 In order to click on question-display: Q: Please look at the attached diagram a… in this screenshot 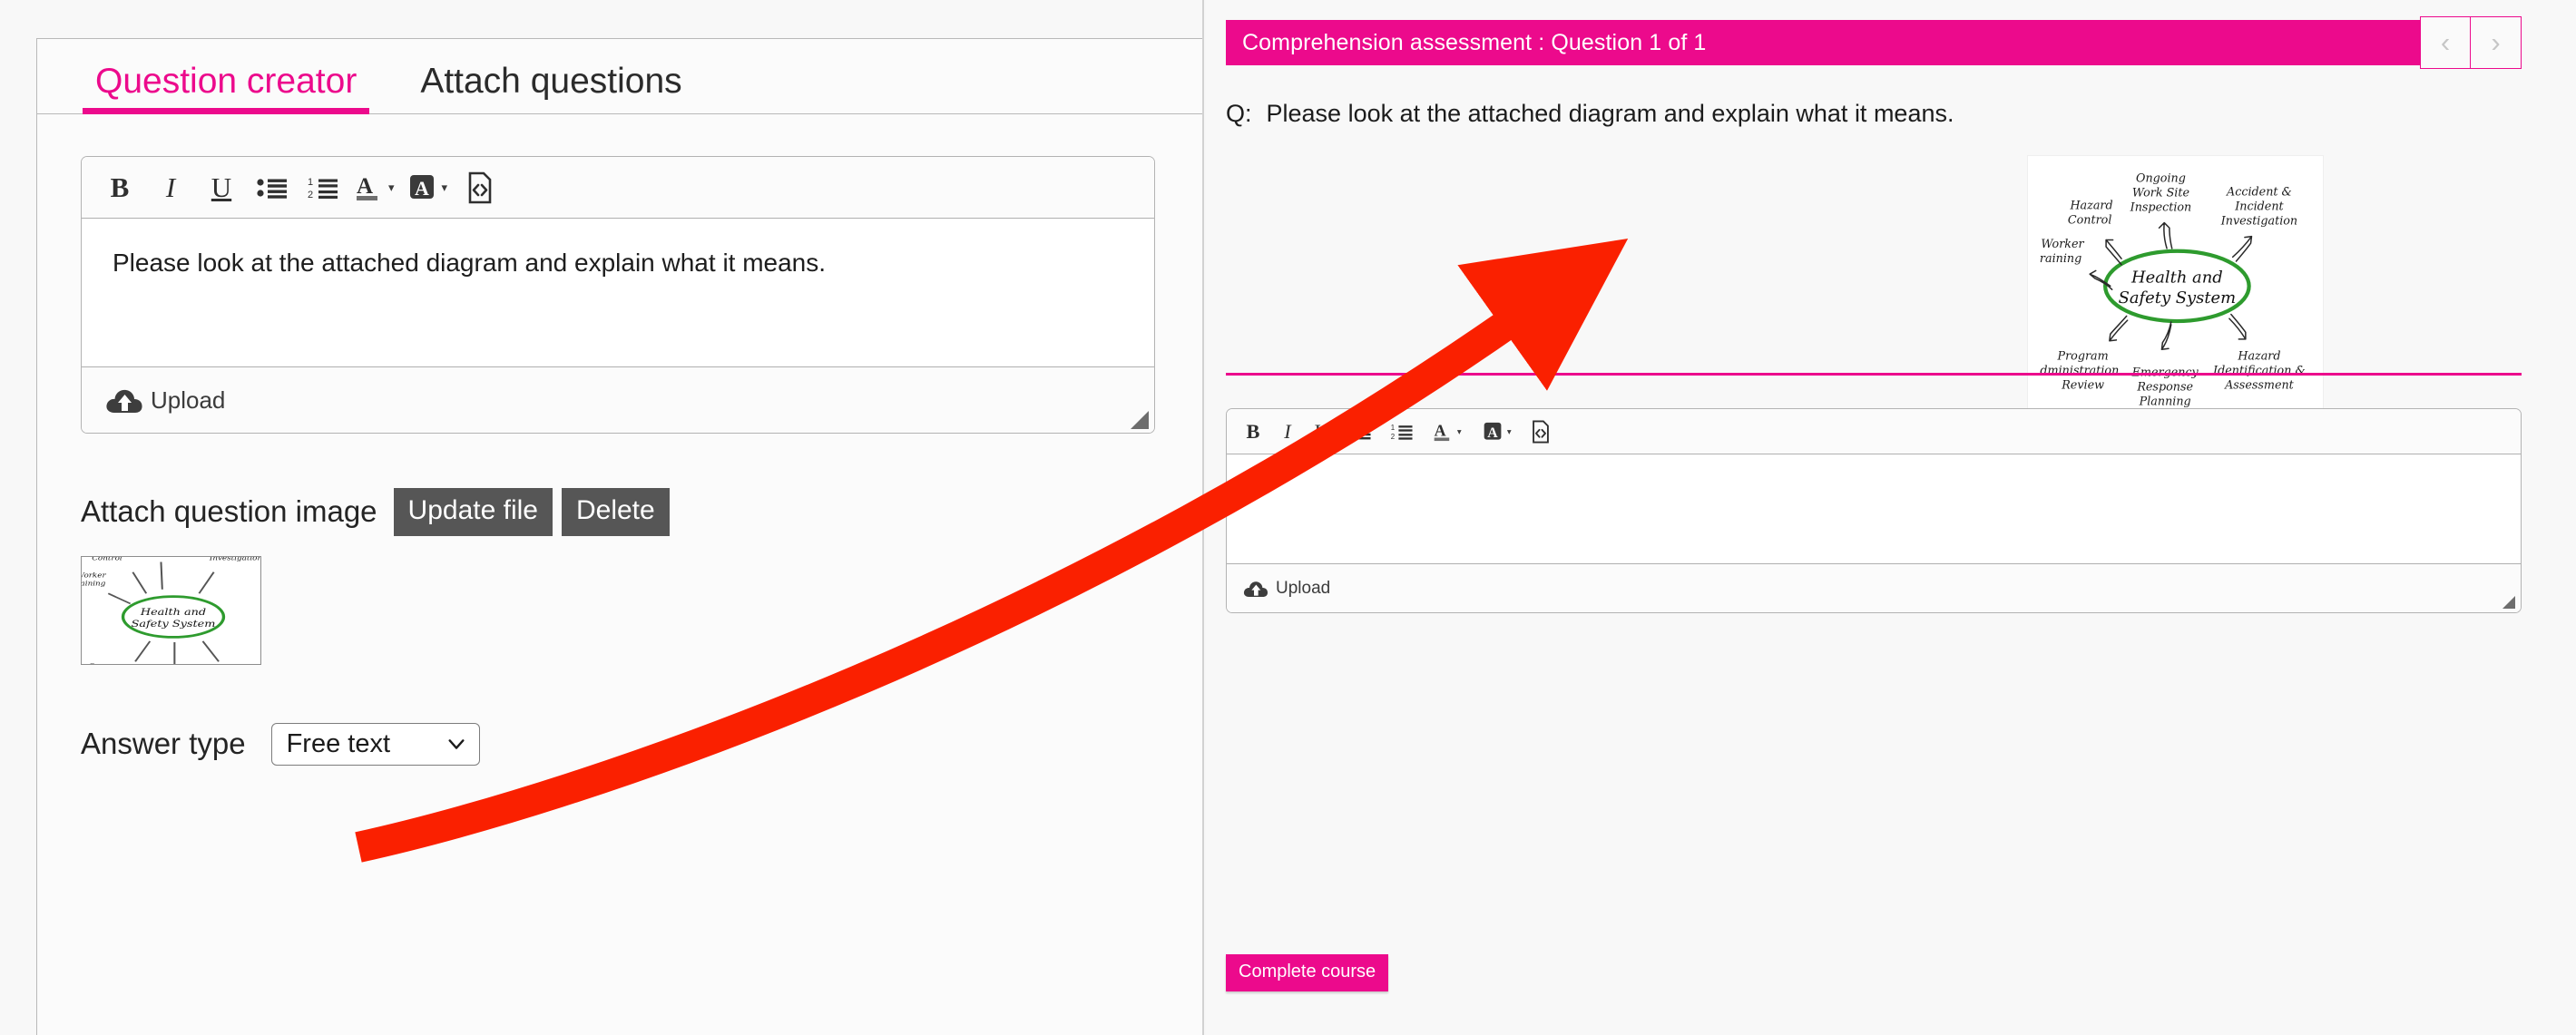, I will do `click(1590, 114)`.